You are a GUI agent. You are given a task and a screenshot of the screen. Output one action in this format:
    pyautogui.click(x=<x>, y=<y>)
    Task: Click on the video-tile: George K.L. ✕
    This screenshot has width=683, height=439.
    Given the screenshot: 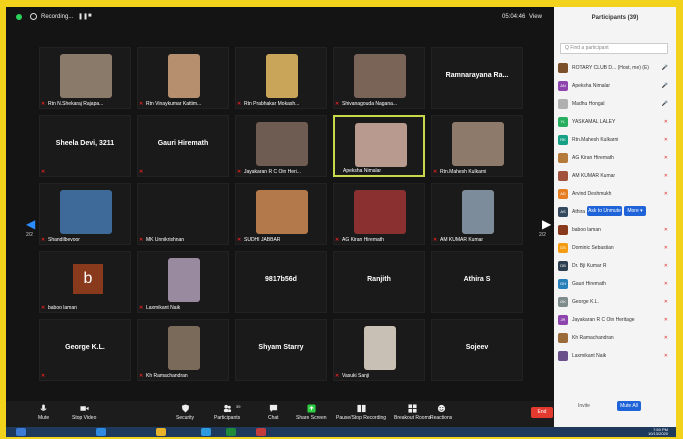 What is the action you would take?
    pyautogui.click(x=85, y=350)
    